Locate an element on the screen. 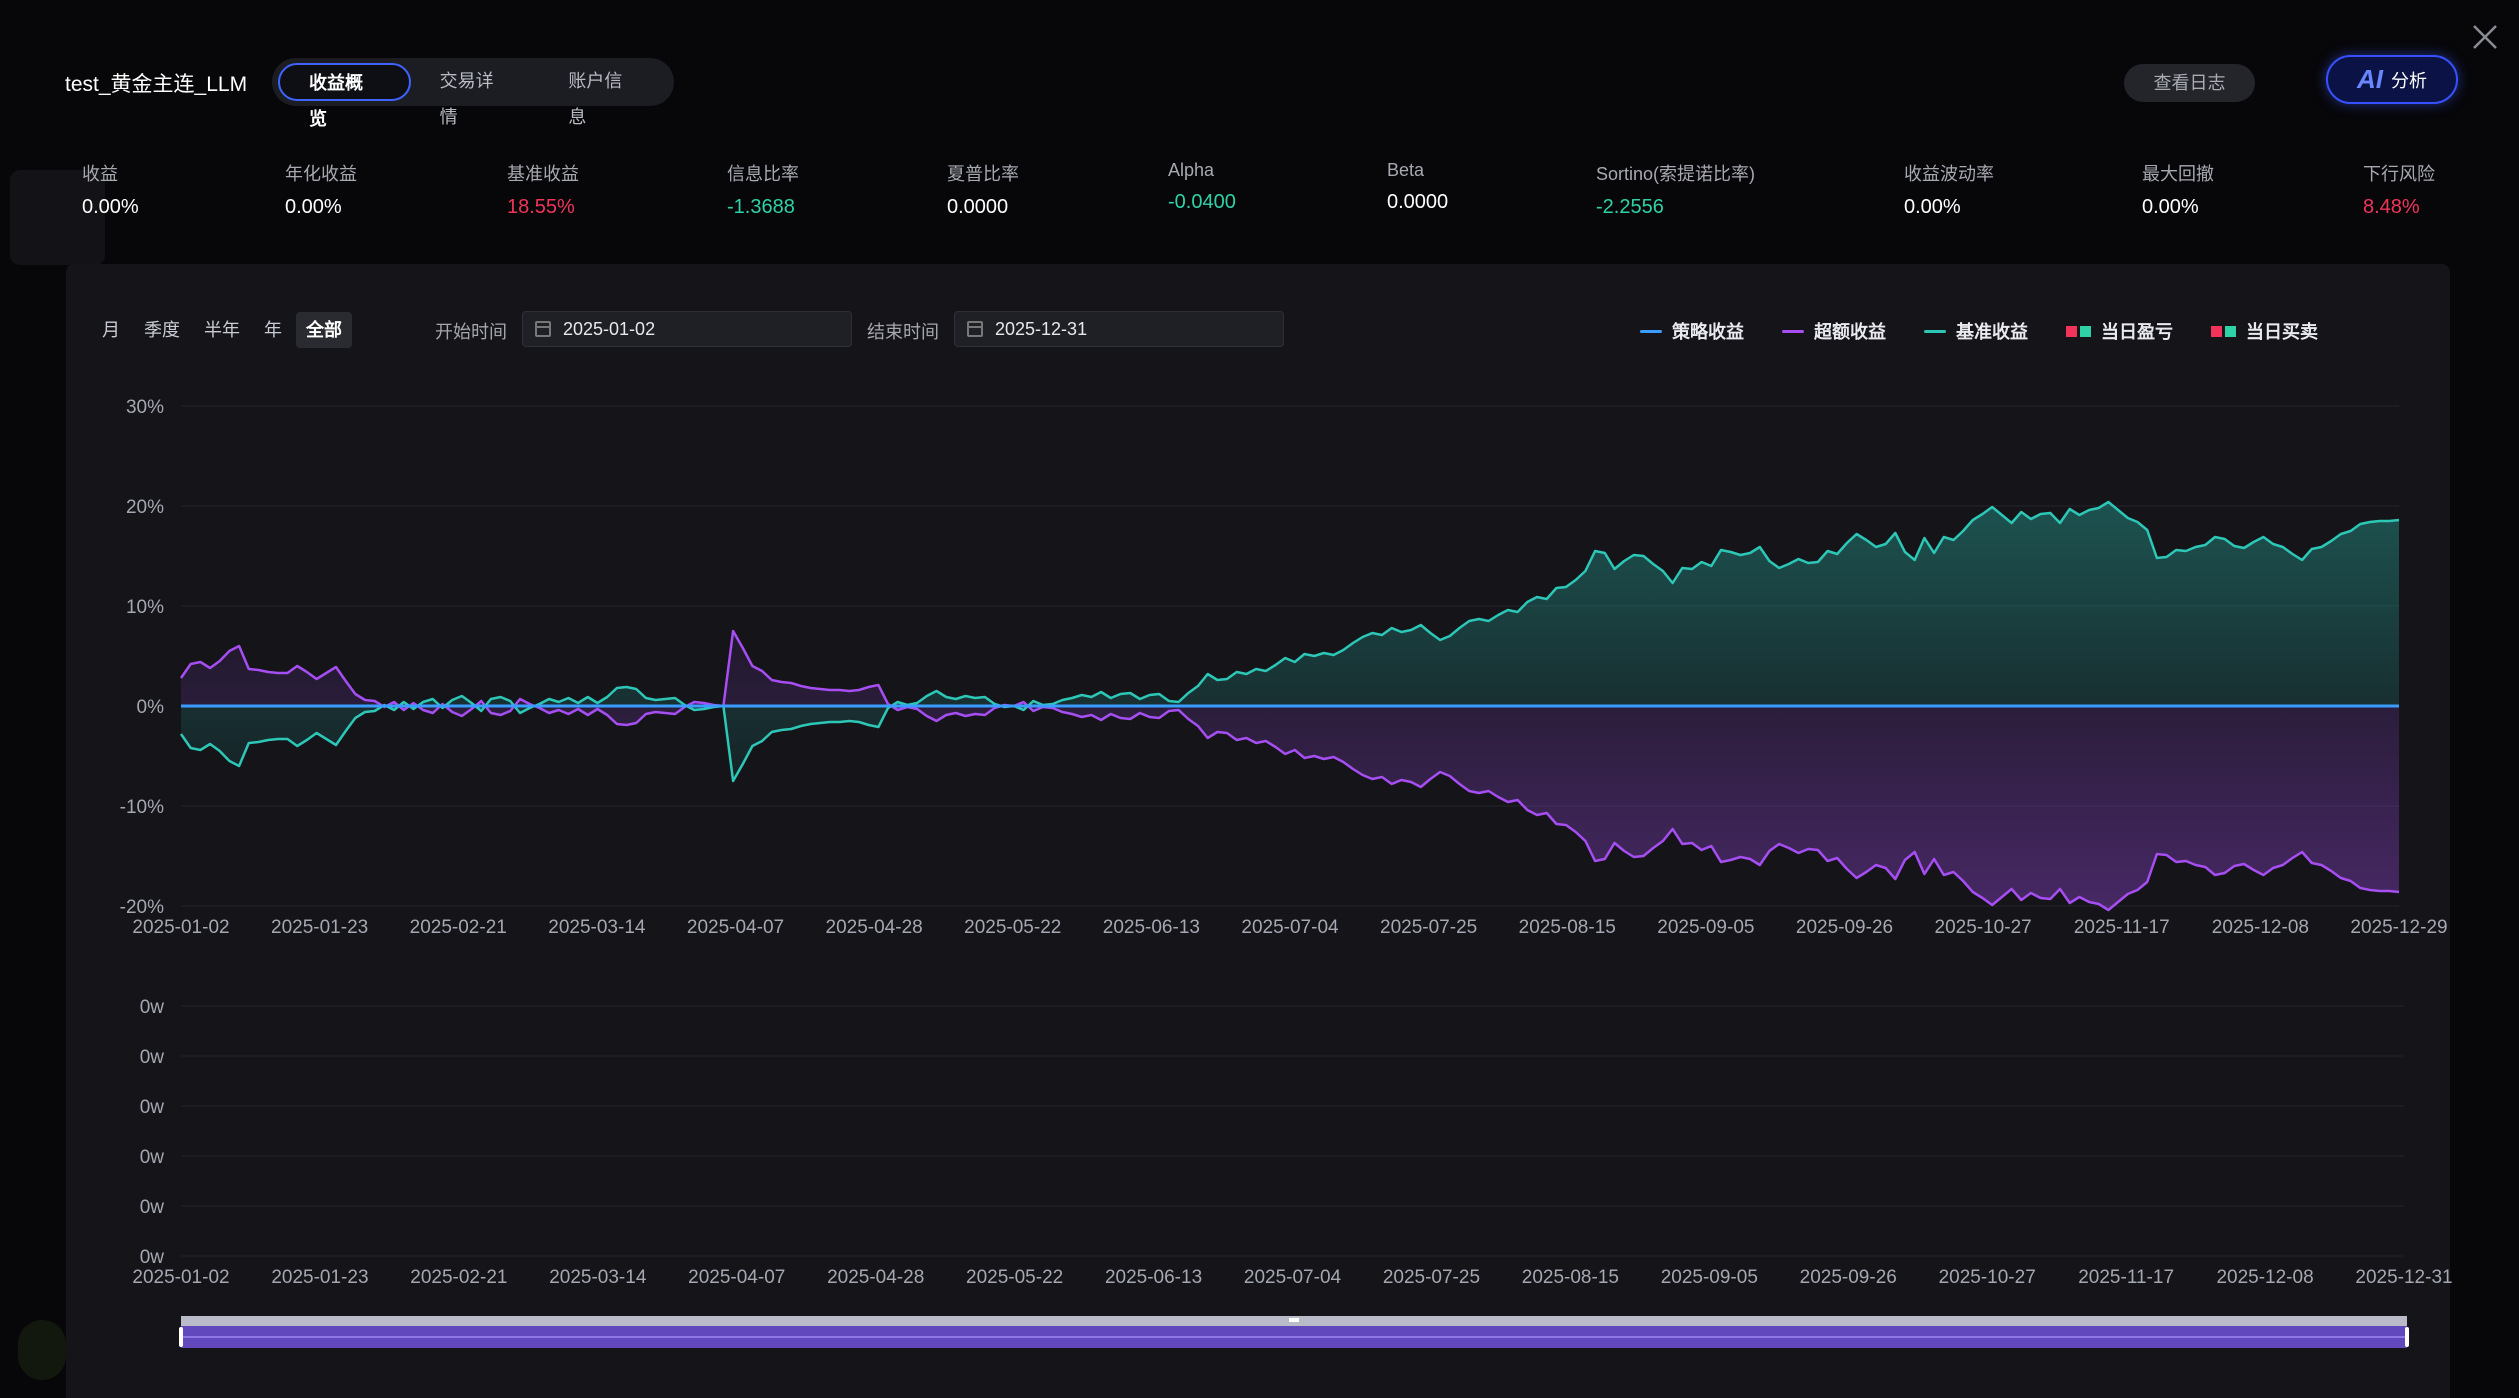 This screenshot has width=2519, height=1398. y-tick-label: -10% is located at coordinates (142, 807).